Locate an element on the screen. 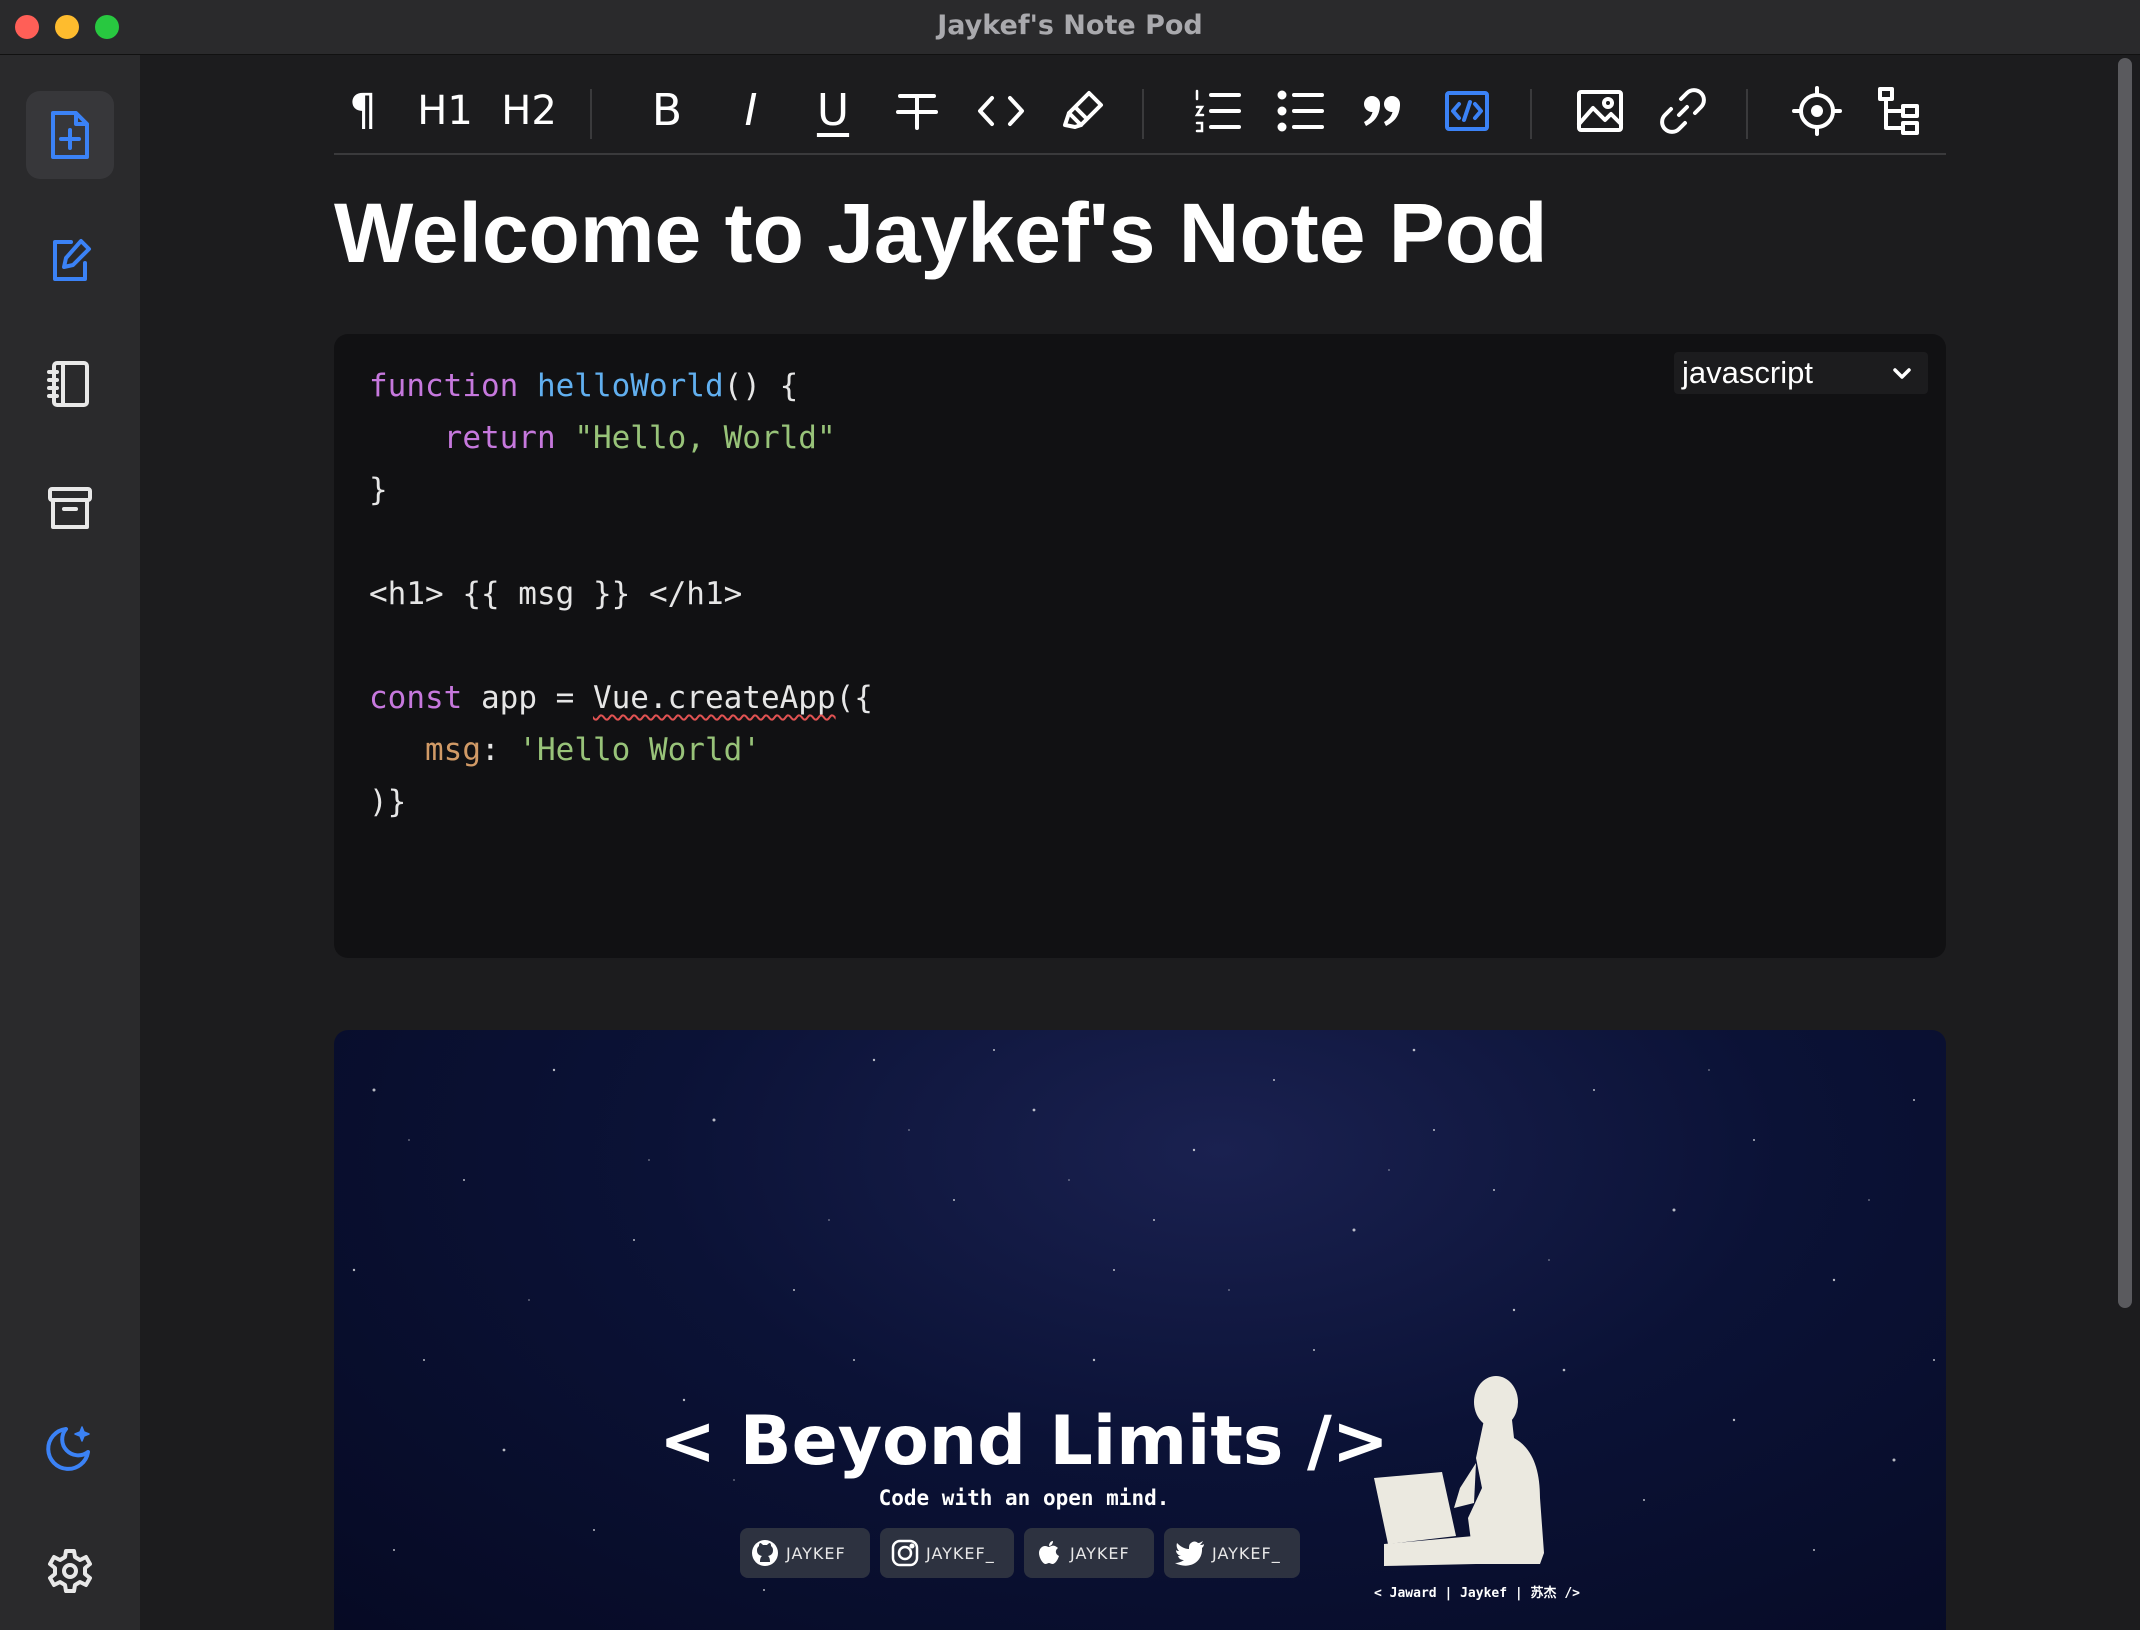 The image size is (2140, 1630). paragraph-button: ¶ is located at coordinates (363, 111).